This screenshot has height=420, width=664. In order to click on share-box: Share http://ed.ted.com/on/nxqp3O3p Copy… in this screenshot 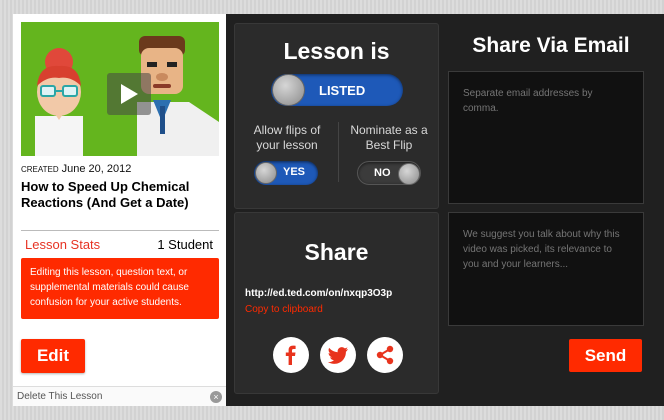, I will do `click(336, 303)`.